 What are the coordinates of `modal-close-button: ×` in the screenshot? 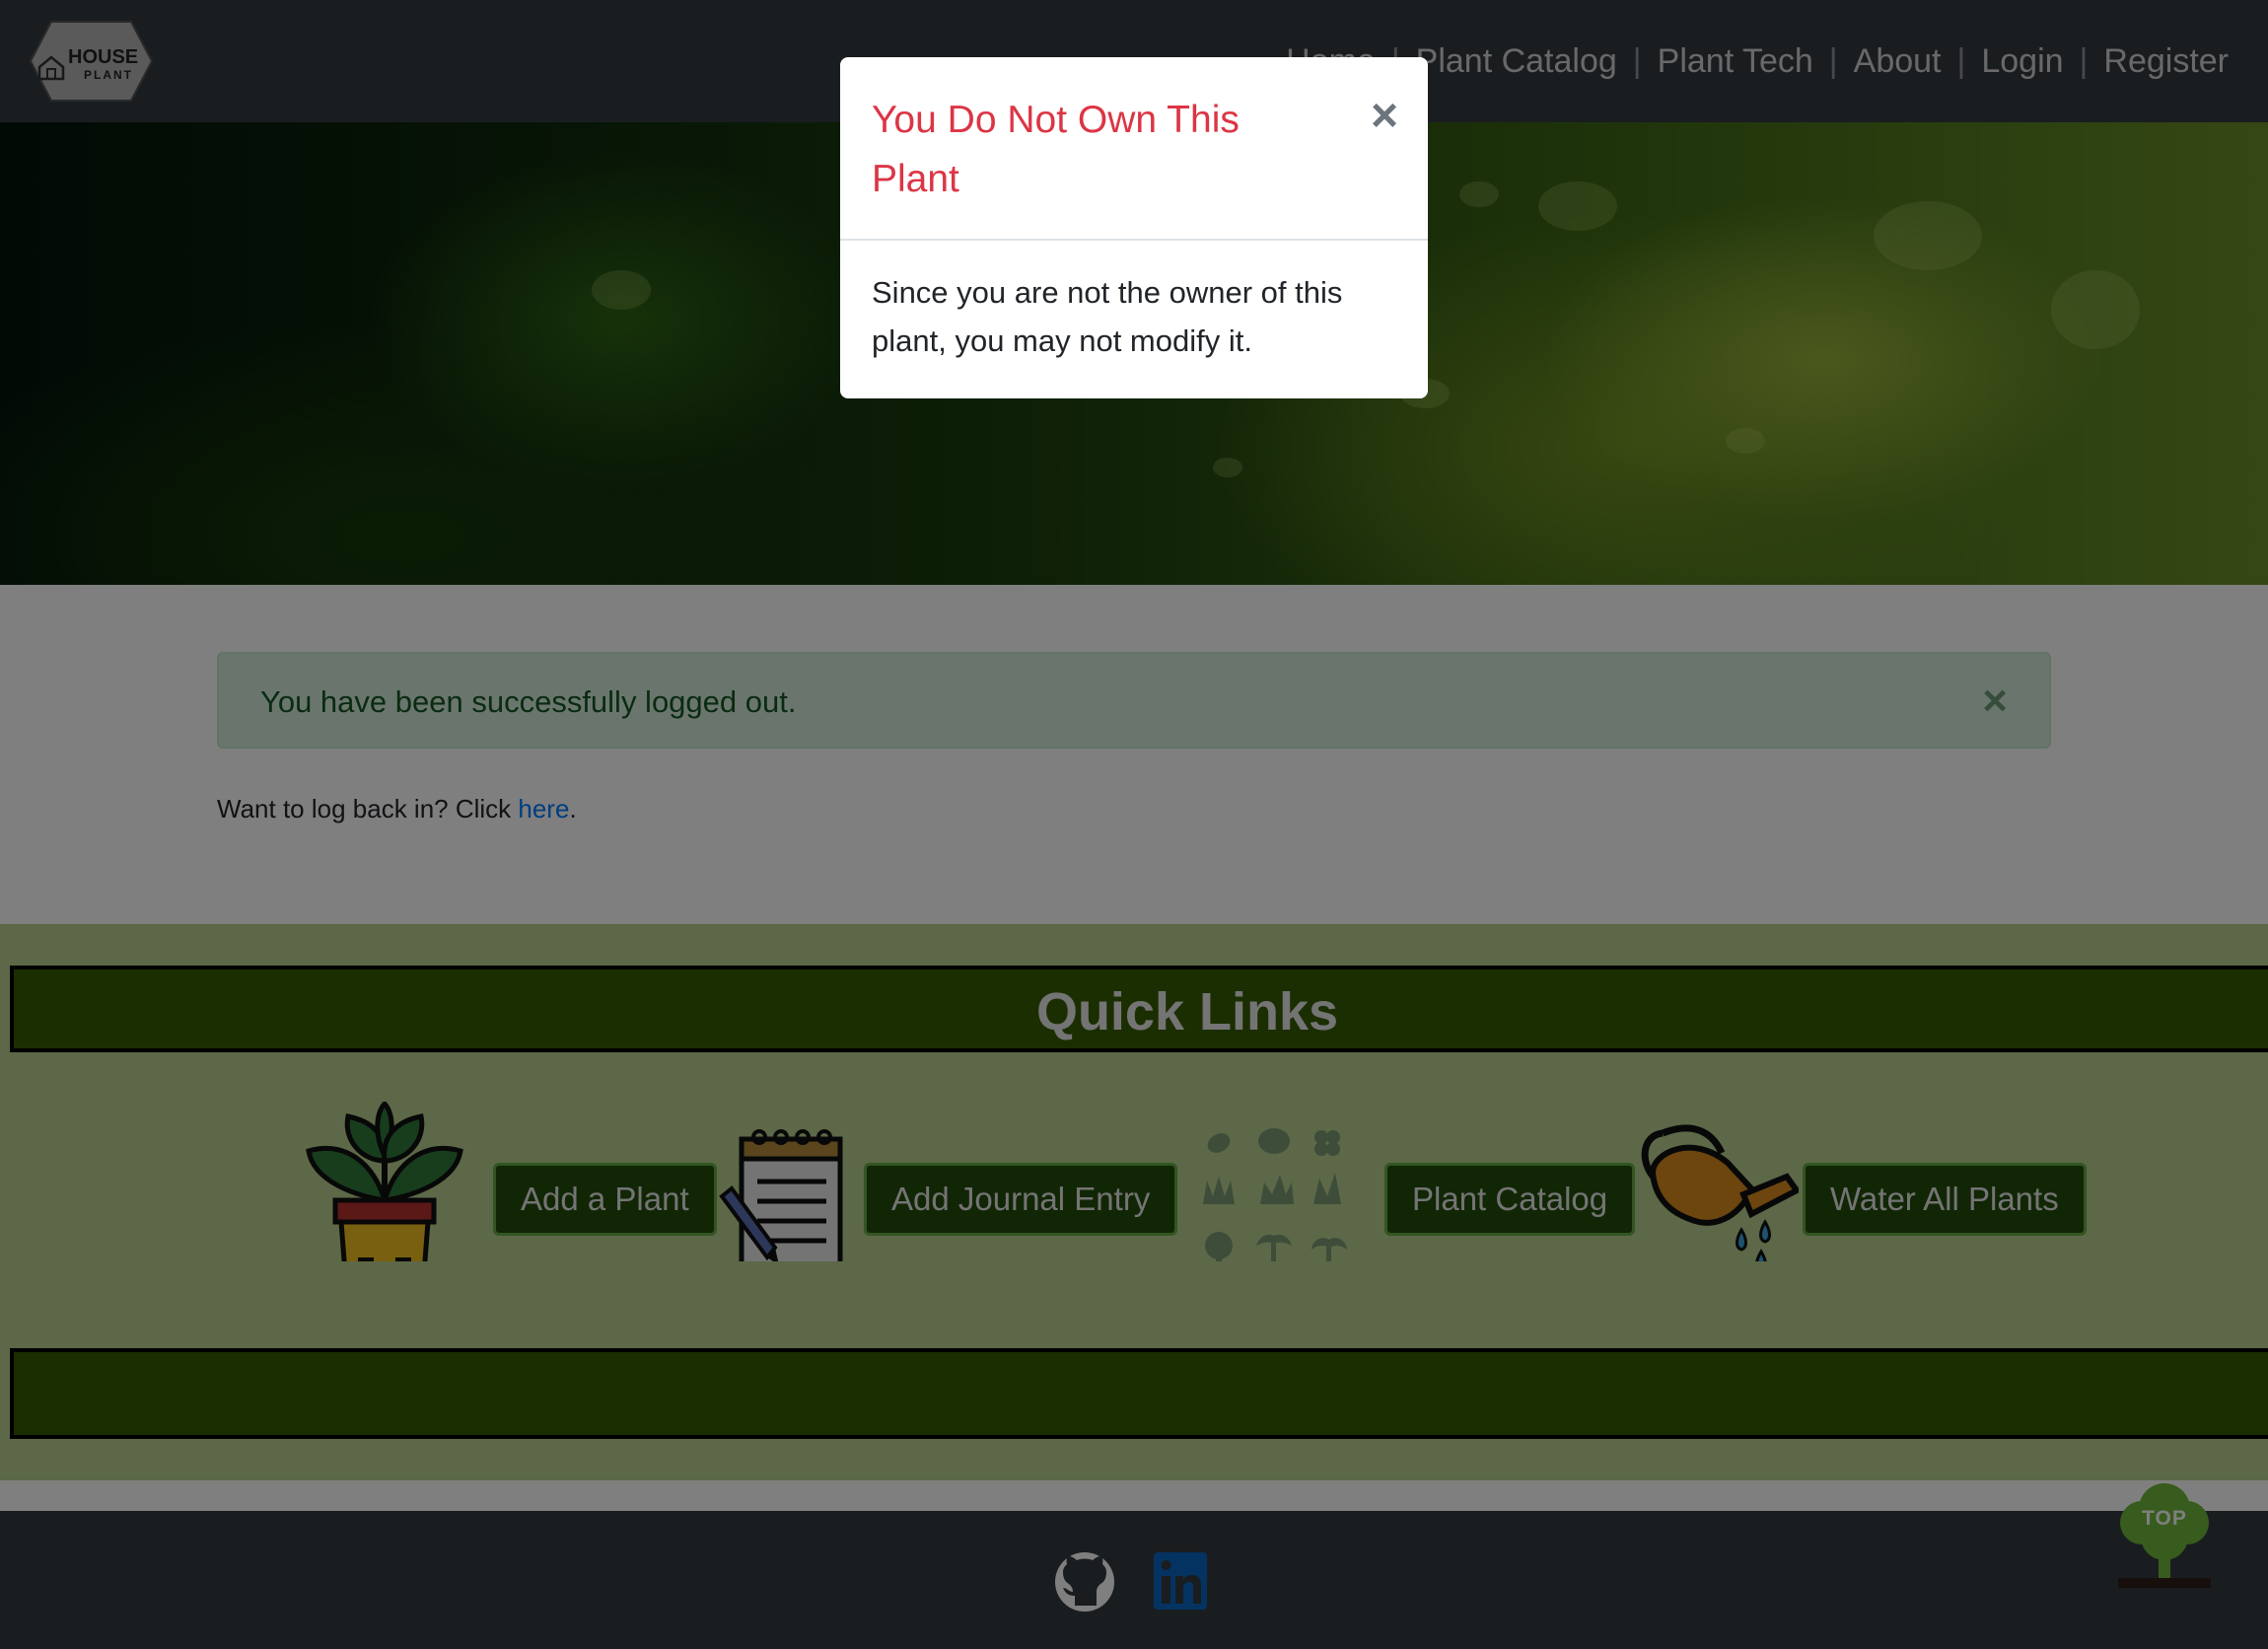 It's located at (1384, 116).